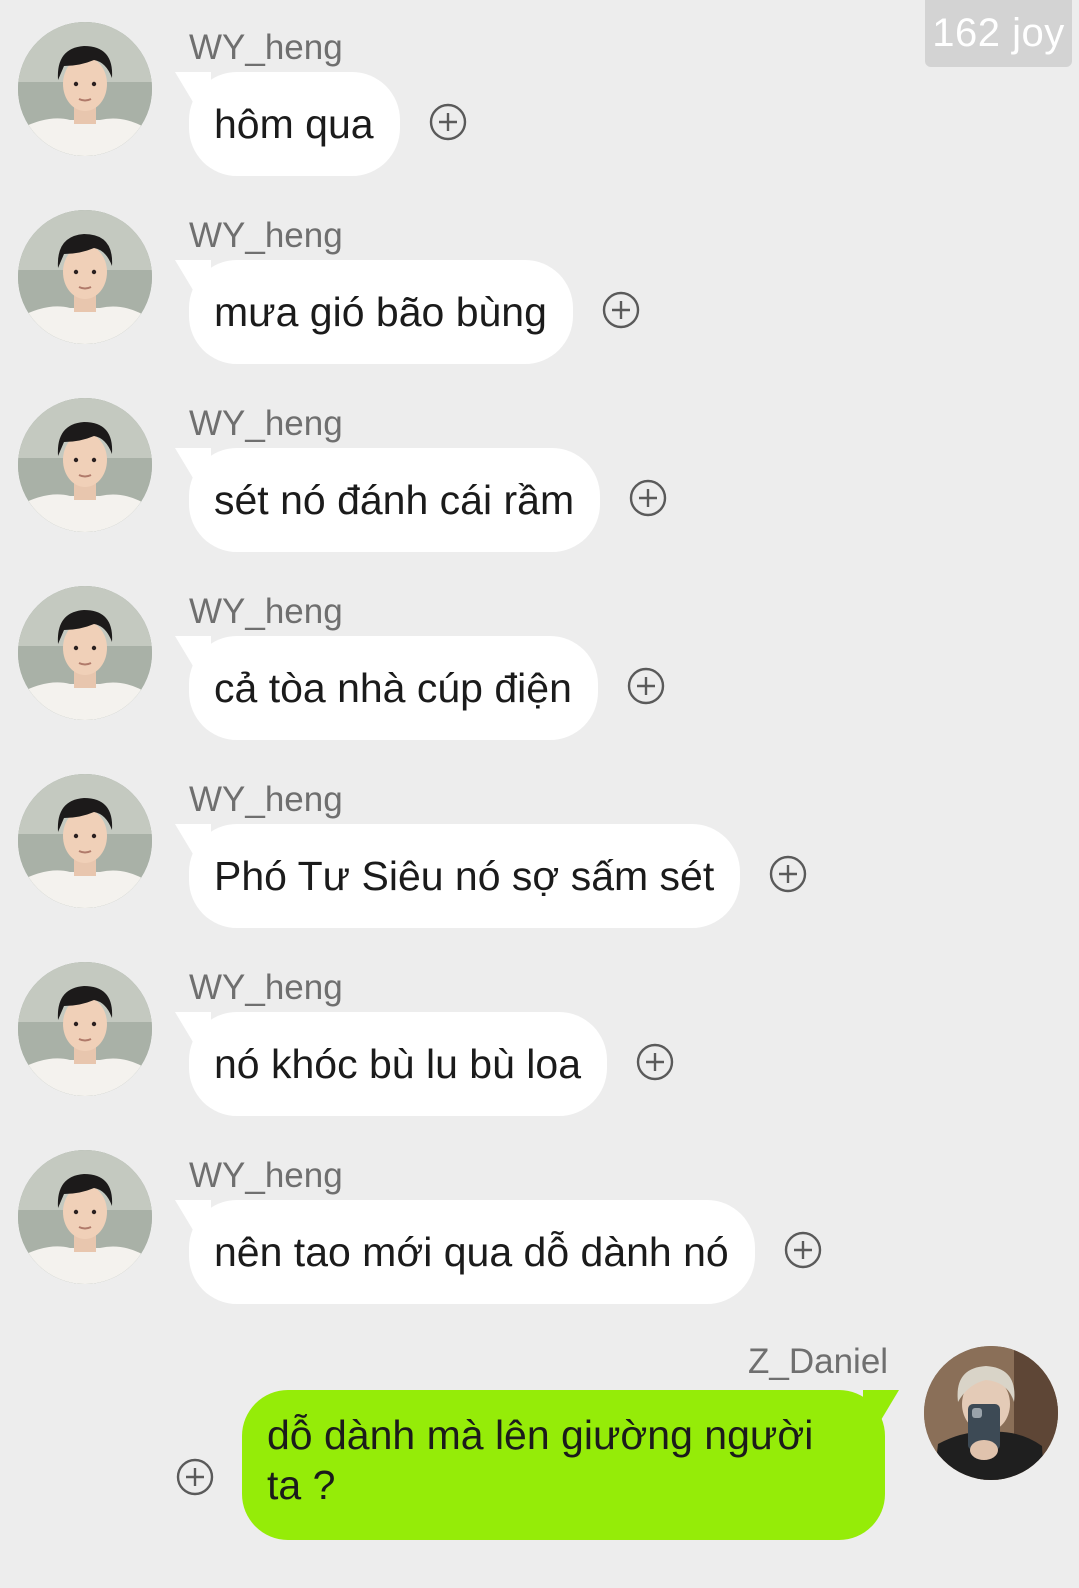  I want to click on message-row: WY_heng mưa gió bão bùng, so click(539, 276).